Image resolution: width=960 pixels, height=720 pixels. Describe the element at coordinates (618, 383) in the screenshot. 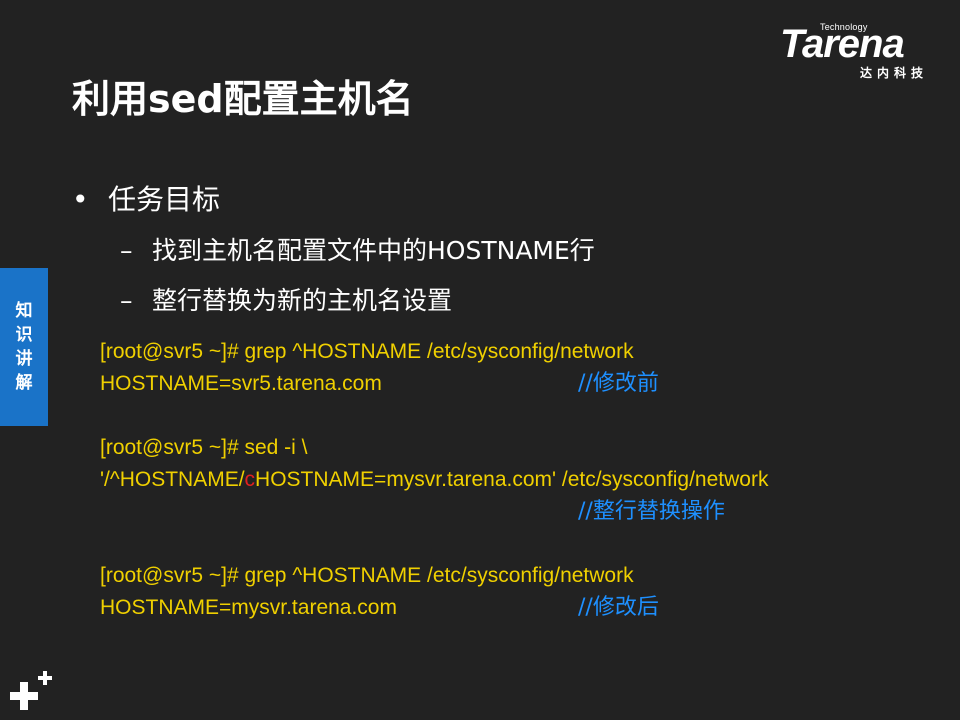

I see `comment-before: //修改前` at that location.